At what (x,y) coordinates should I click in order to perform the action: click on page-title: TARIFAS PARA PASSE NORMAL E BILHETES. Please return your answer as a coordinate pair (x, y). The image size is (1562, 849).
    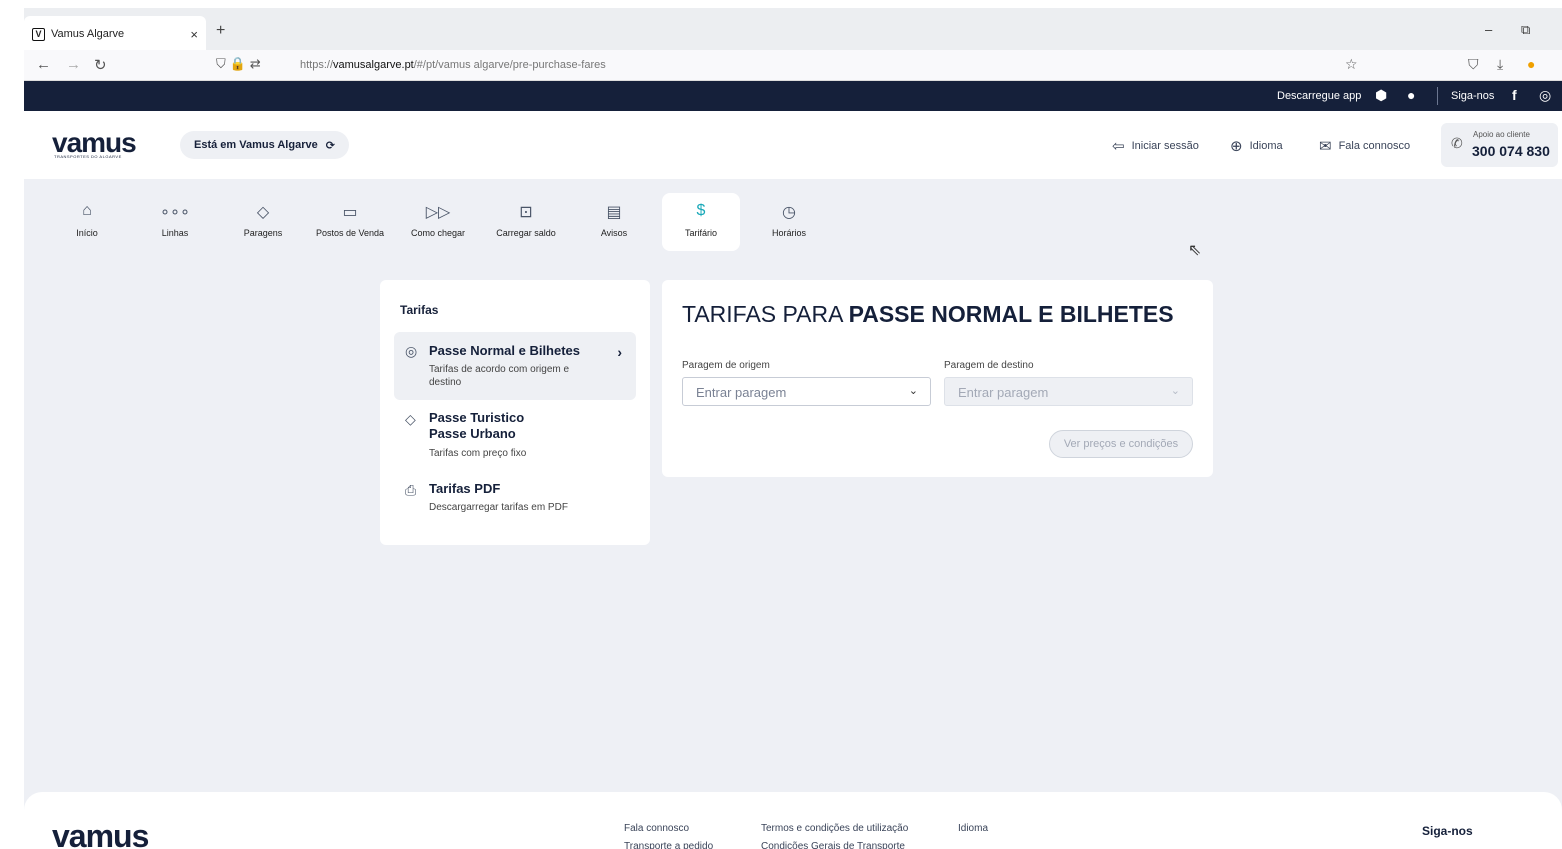
    Looking at the image, I should click on (928, 314).